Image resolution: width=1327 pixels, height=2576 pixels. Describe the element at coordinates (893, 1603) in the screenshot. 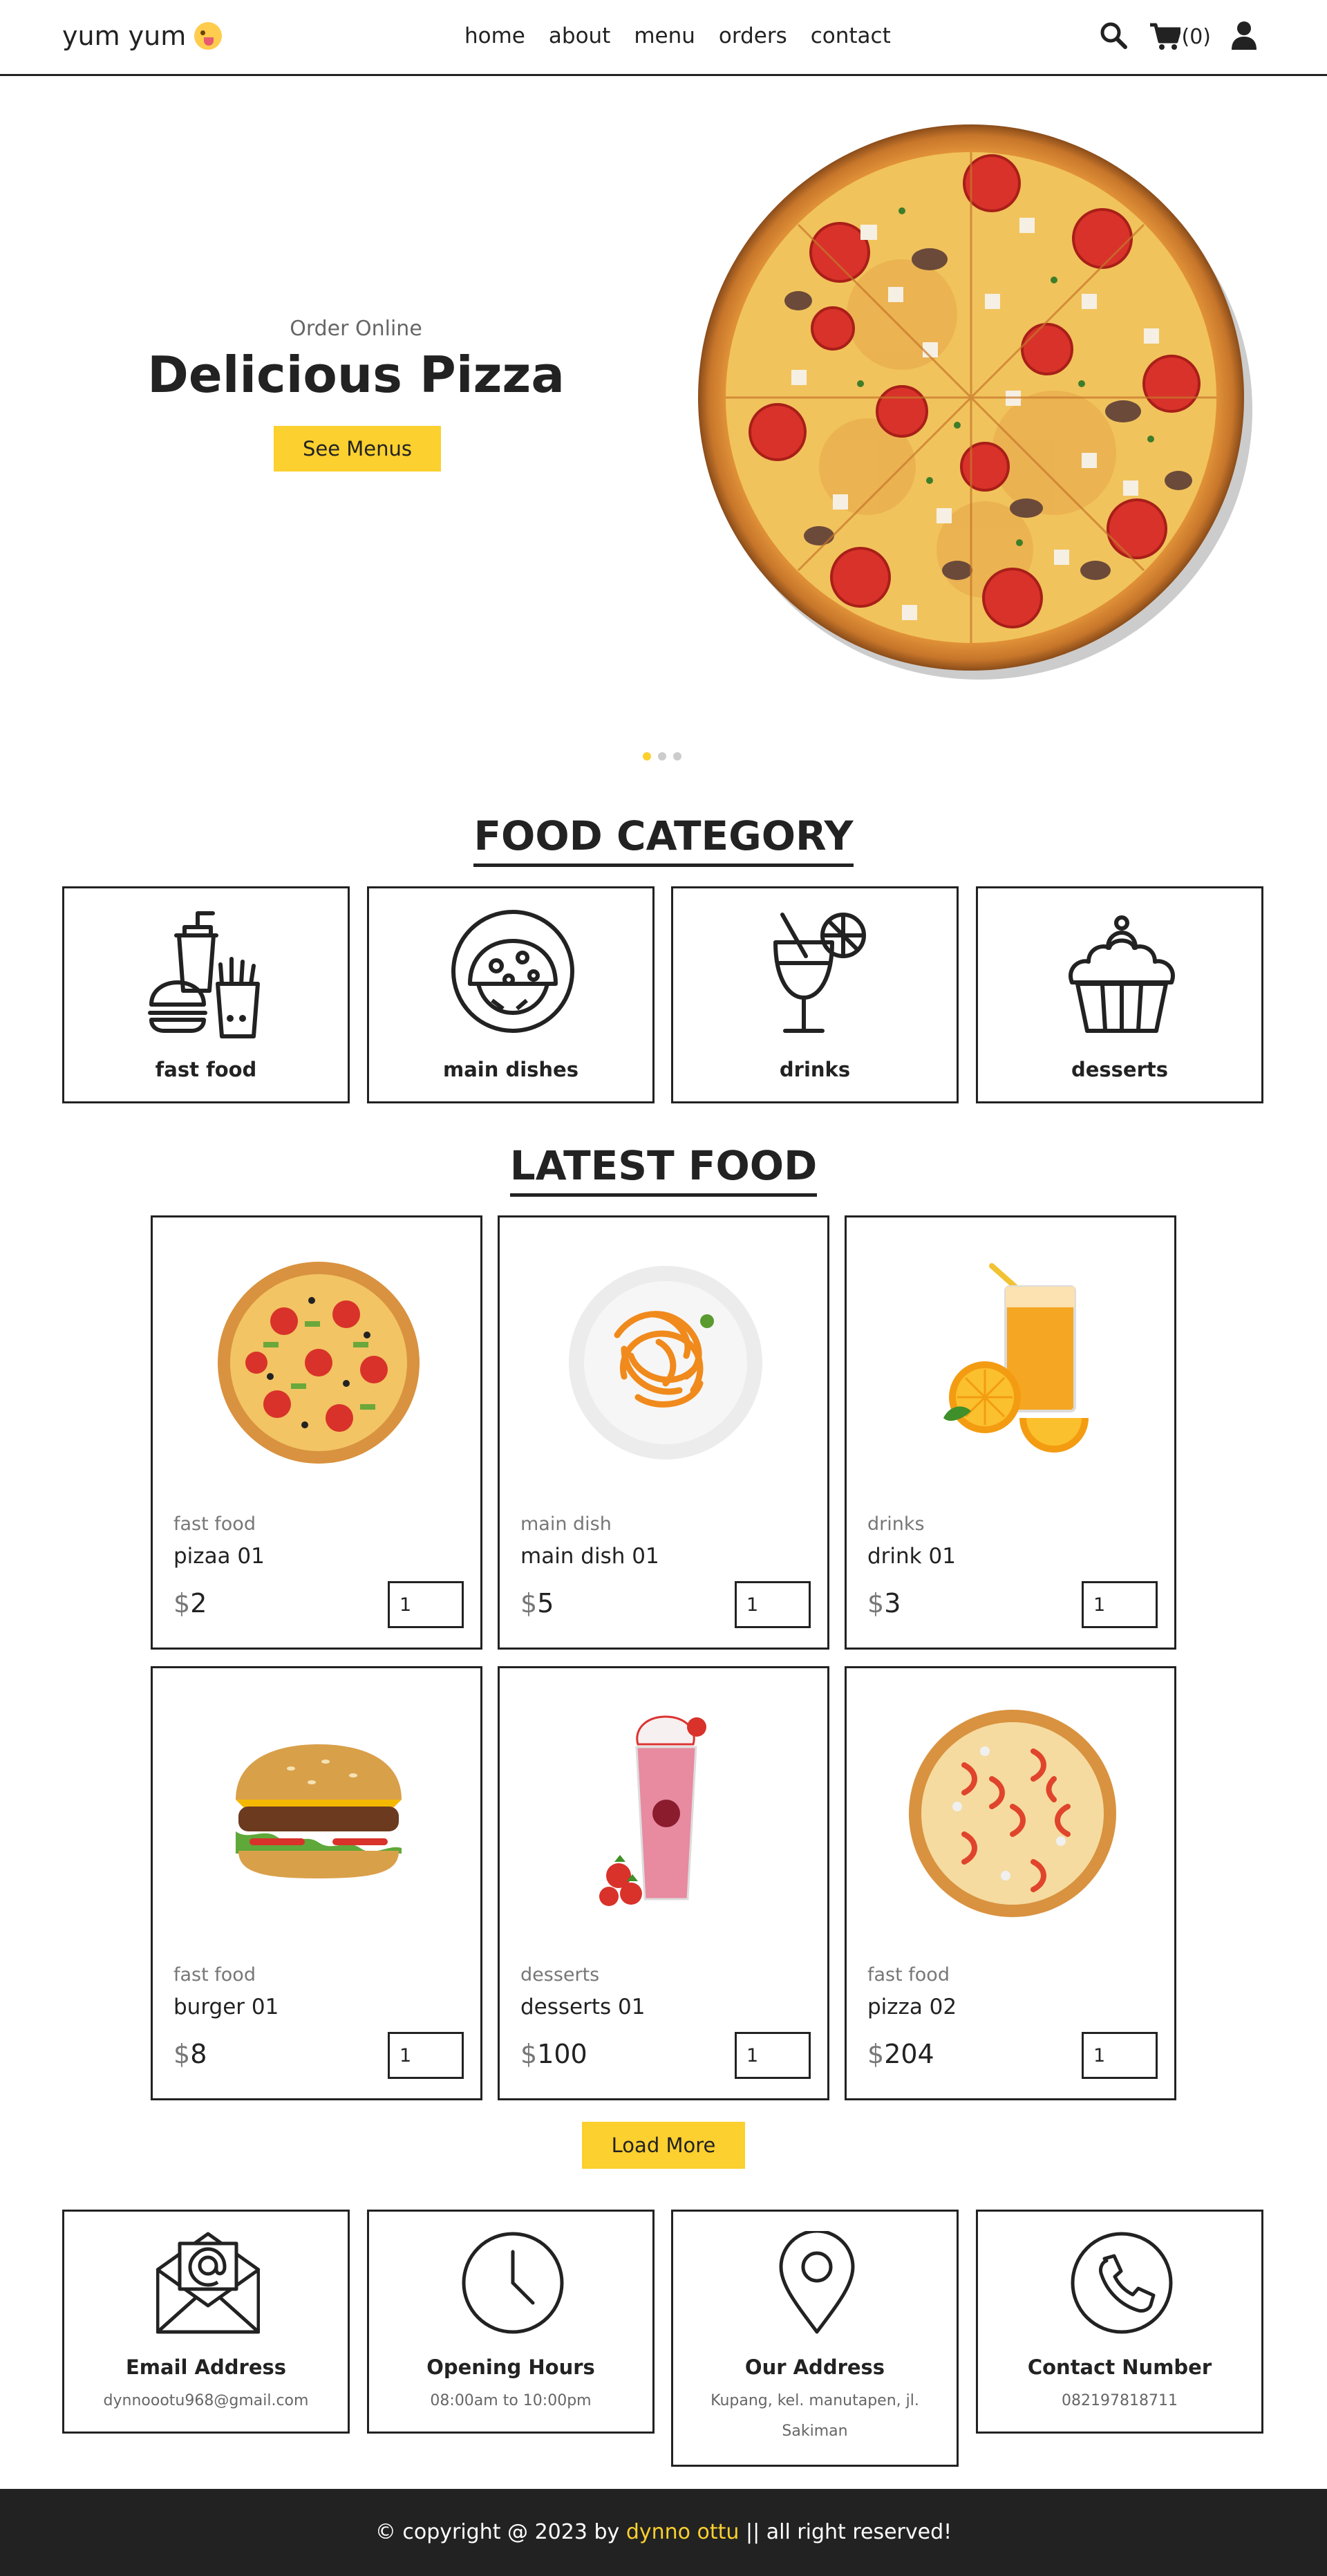

I see `price-value: 3` at that location.